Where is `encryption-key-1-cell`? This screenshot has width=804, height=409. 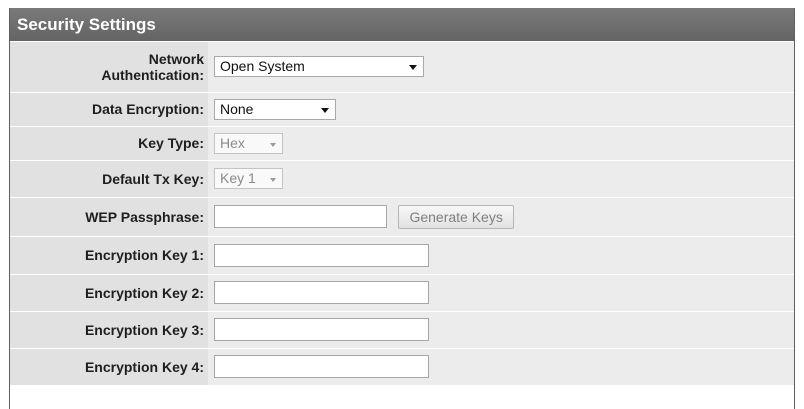 encryption-key-1-cell is located at coordinates (501, 255).